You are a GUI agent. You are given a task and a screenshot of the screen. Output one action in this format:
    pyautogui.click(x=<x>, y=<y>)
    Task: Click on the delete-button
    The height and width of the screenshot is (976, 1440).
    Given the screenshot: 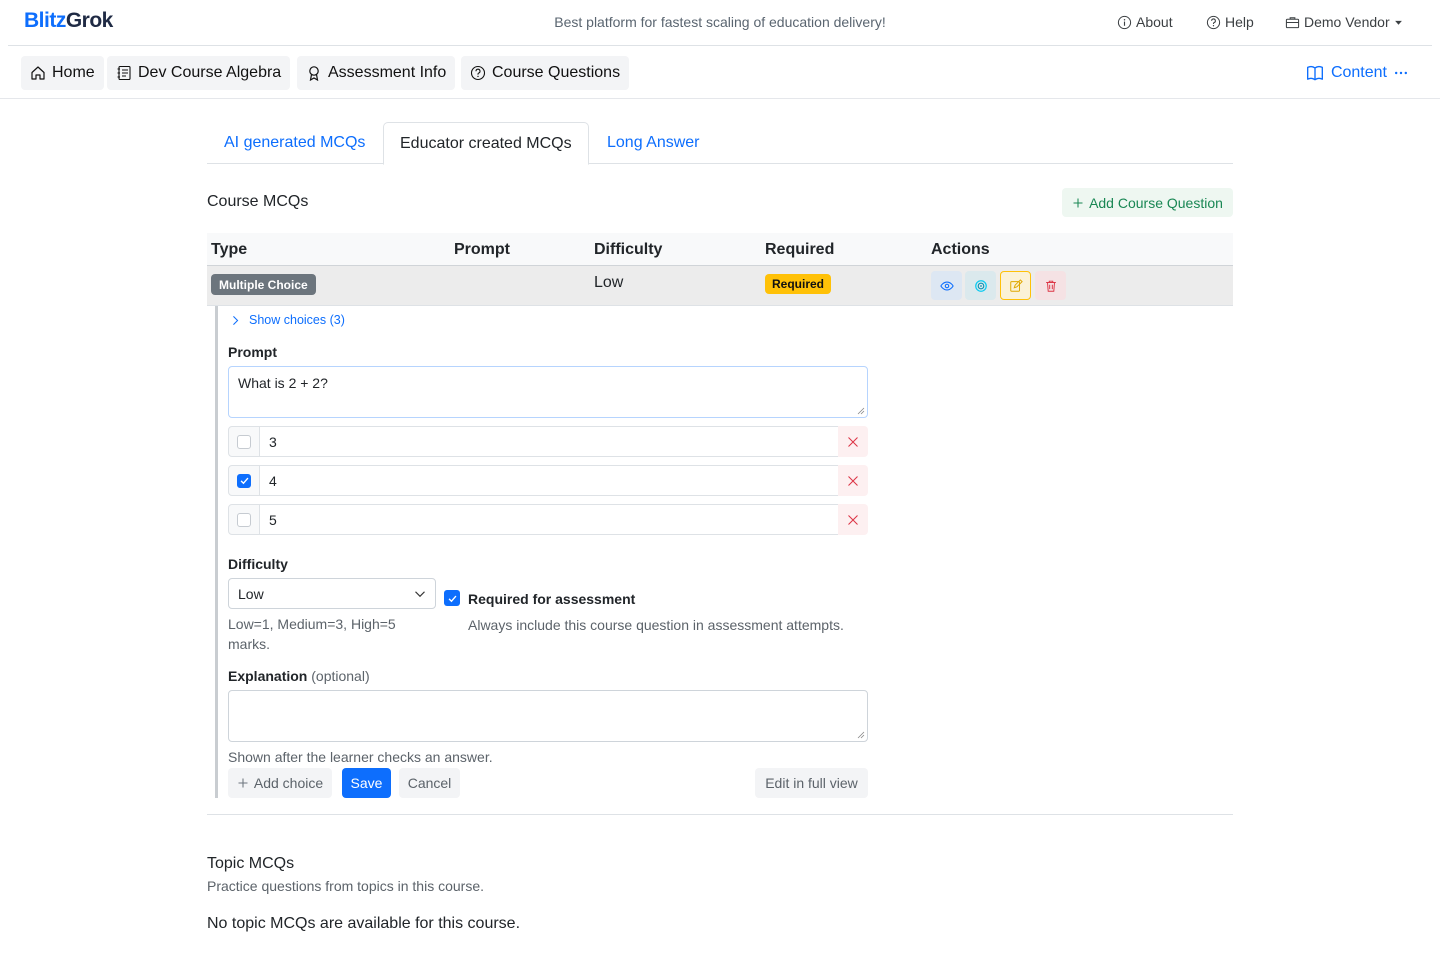 What is the action you would take?
    pyautogui.click(x=1050, y=285)
    